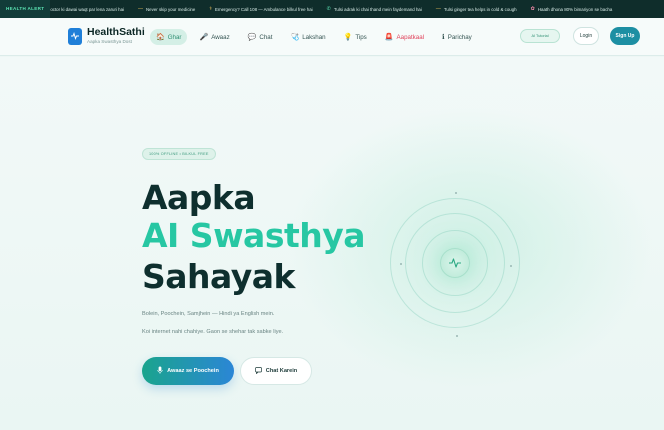 The image size is (664, 430). Describe the element at coordinates (314, 37) in the screenshot. I see `nav-label: Lakshan` at that location.